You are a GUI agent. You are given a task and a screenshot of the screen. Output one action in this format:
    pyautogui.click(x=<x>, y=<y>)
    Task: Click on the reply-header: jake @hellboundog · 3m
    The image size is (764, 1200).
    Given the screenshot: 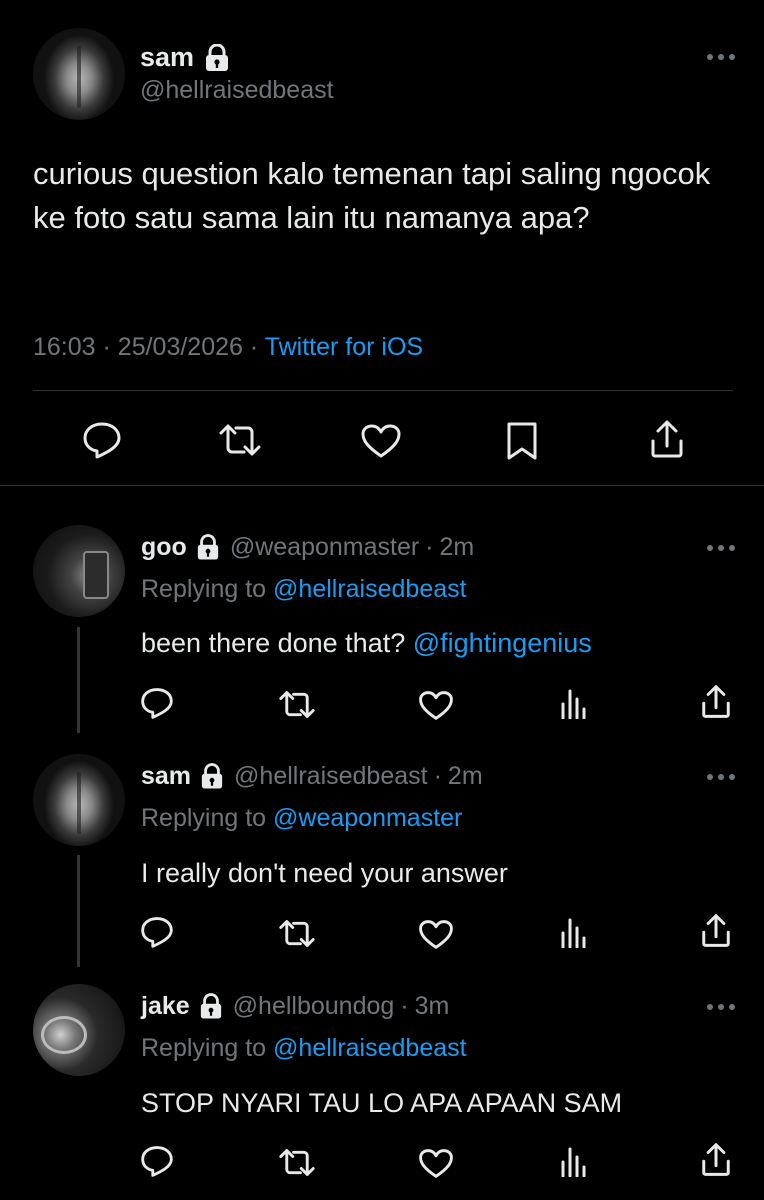 What is the action you would take?
    pyautogui.click(x=295, y=1006)
    